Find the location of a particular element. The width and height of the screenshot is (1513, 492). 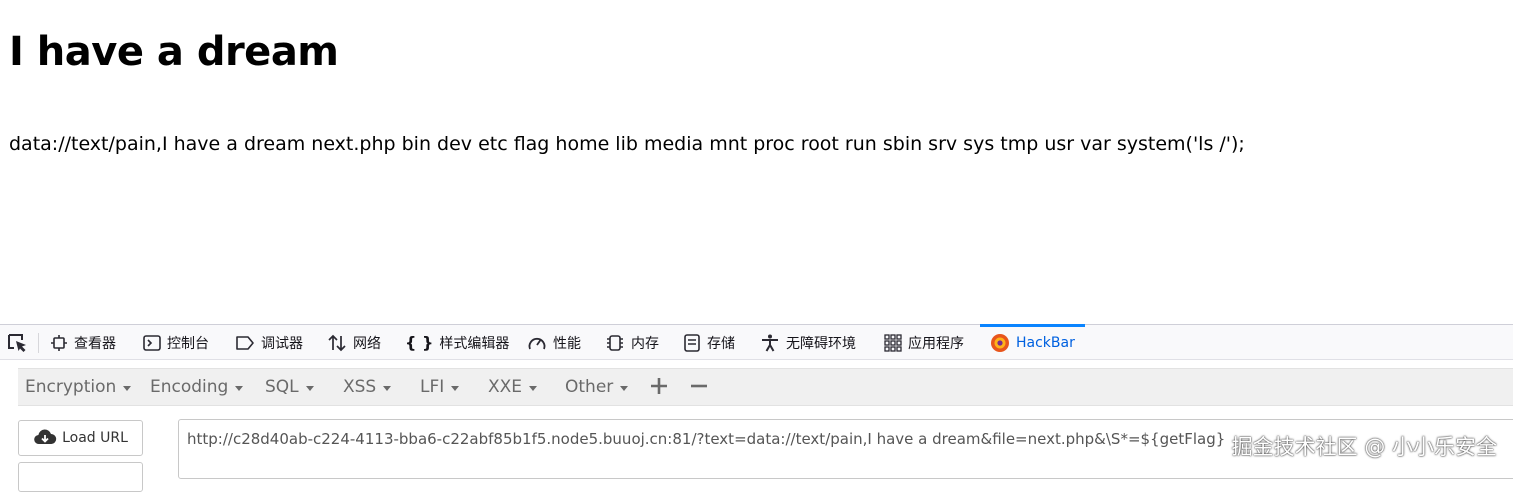

tab-inspector-label: 查看器 is located at coordinates (95, 343).